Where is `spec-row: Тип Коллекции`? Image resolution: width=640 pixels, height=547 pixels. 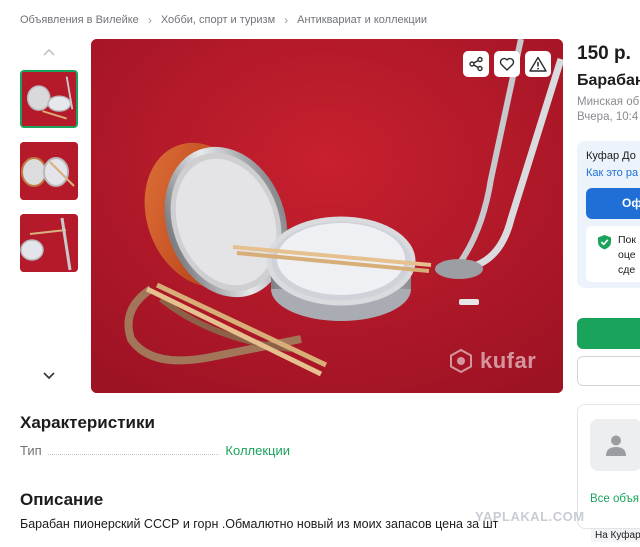 spec-row: Тип Коллекции is located at coordinates (155, 450).